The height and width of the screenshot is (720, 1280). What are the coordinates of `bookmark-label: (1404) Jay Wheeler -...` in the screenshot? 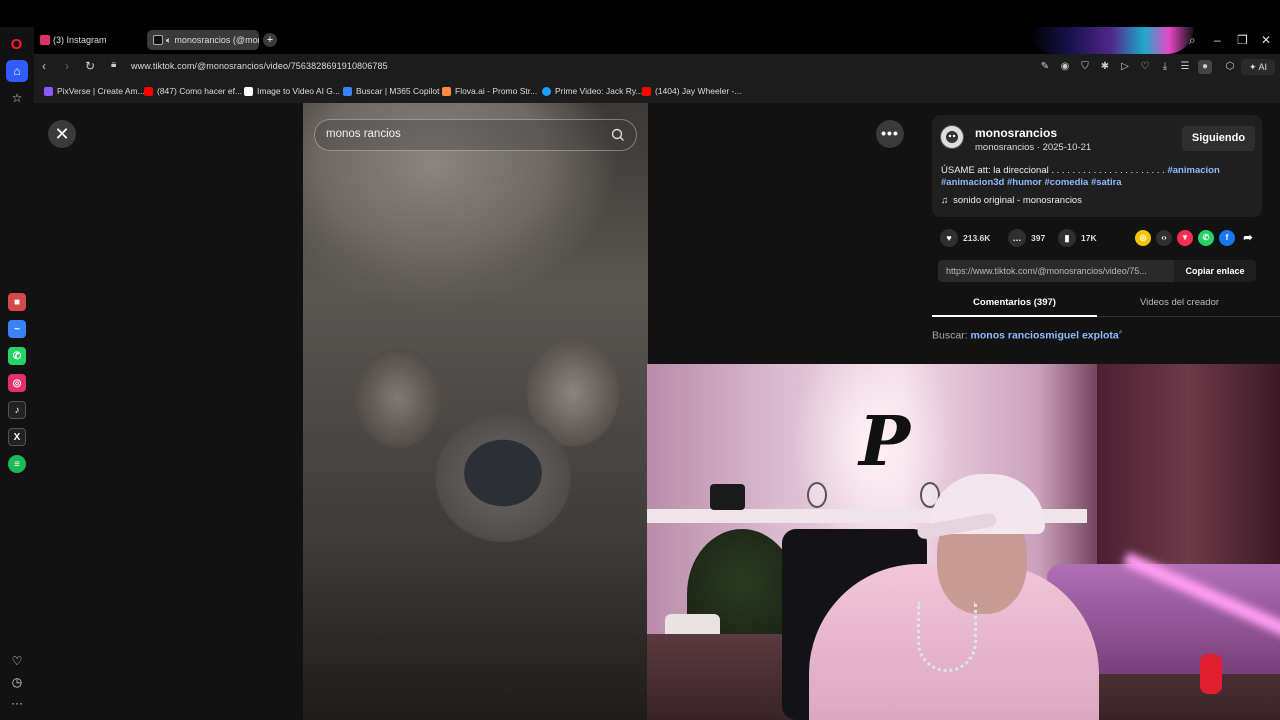 It's located at (698, 91).